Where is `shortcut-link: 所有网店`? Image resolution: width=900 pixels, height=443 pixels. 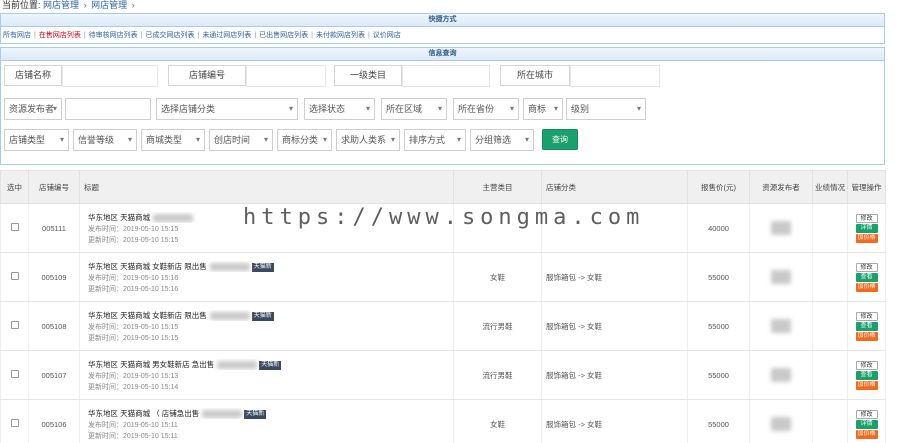 shortcut-link: 所有网店 is located at coordinates (17, 35).